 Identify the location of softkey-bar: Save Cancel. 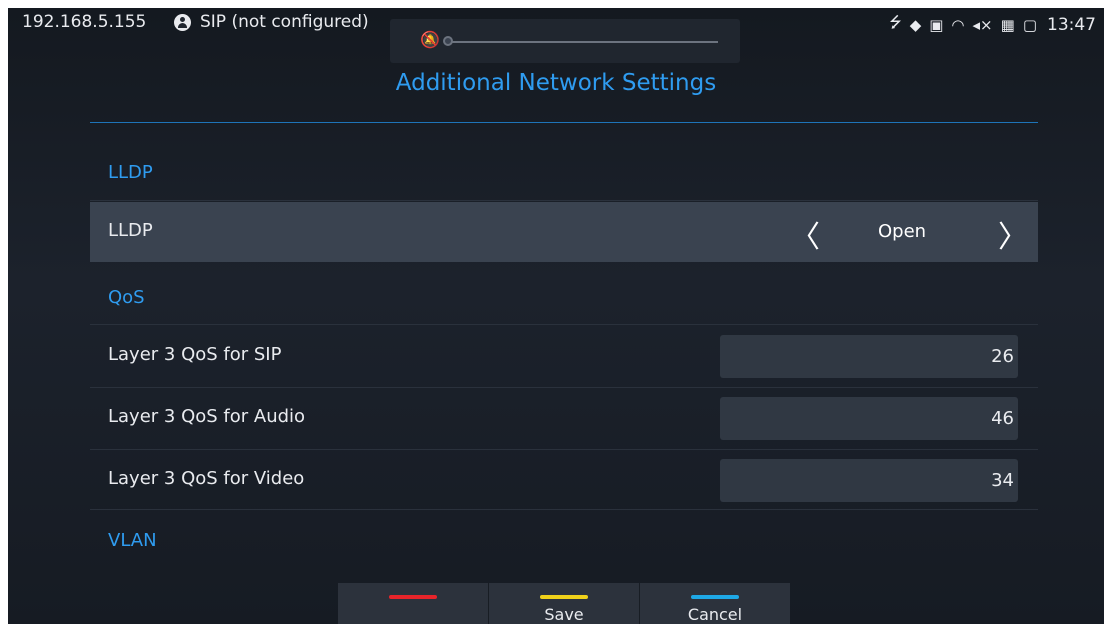
(564, 603).